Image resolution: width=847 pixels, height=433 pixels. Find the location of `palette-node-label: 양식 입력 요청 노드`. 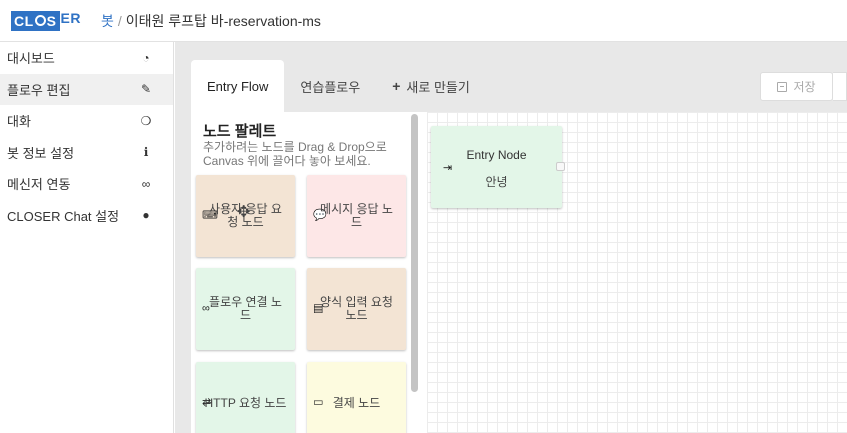

palette-node-label: 양식 입력 요청 노드 is located at coordinates (356, 308).